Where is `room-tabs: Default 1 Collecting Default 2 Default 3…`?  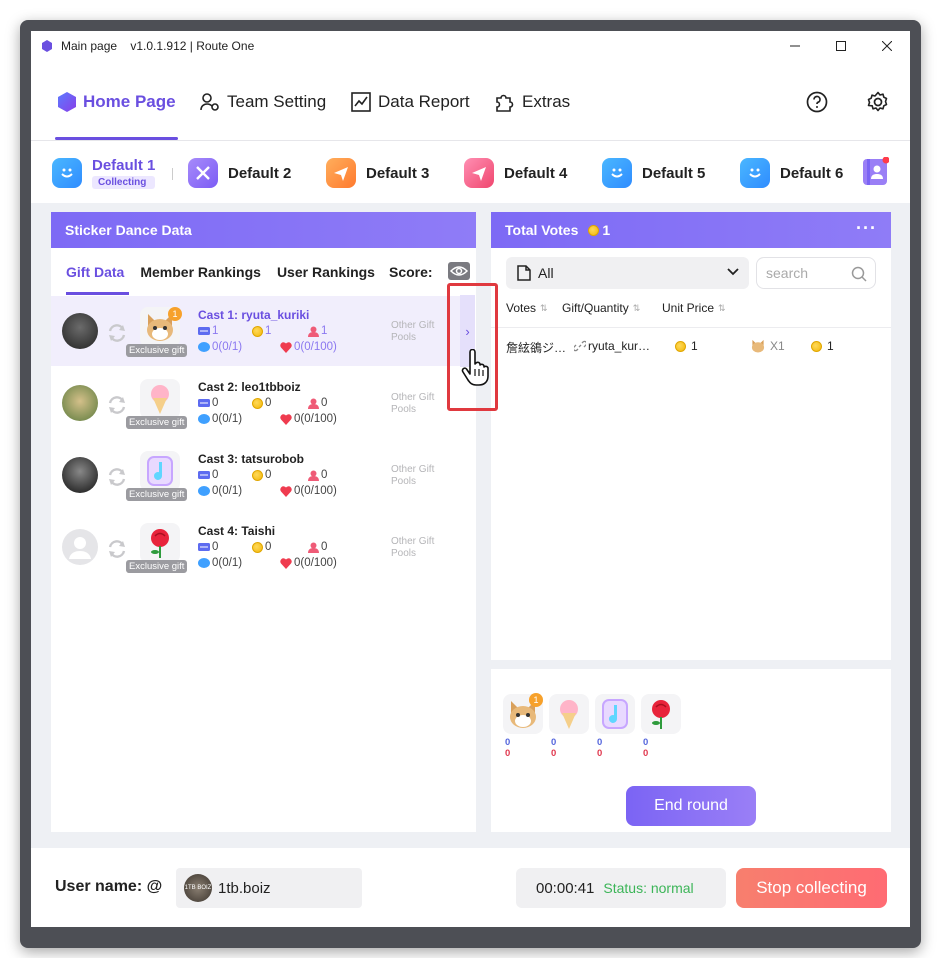 room-tabs: Default 1 Collecting Default 2 Default 3… is located at coordinates (470, 172).